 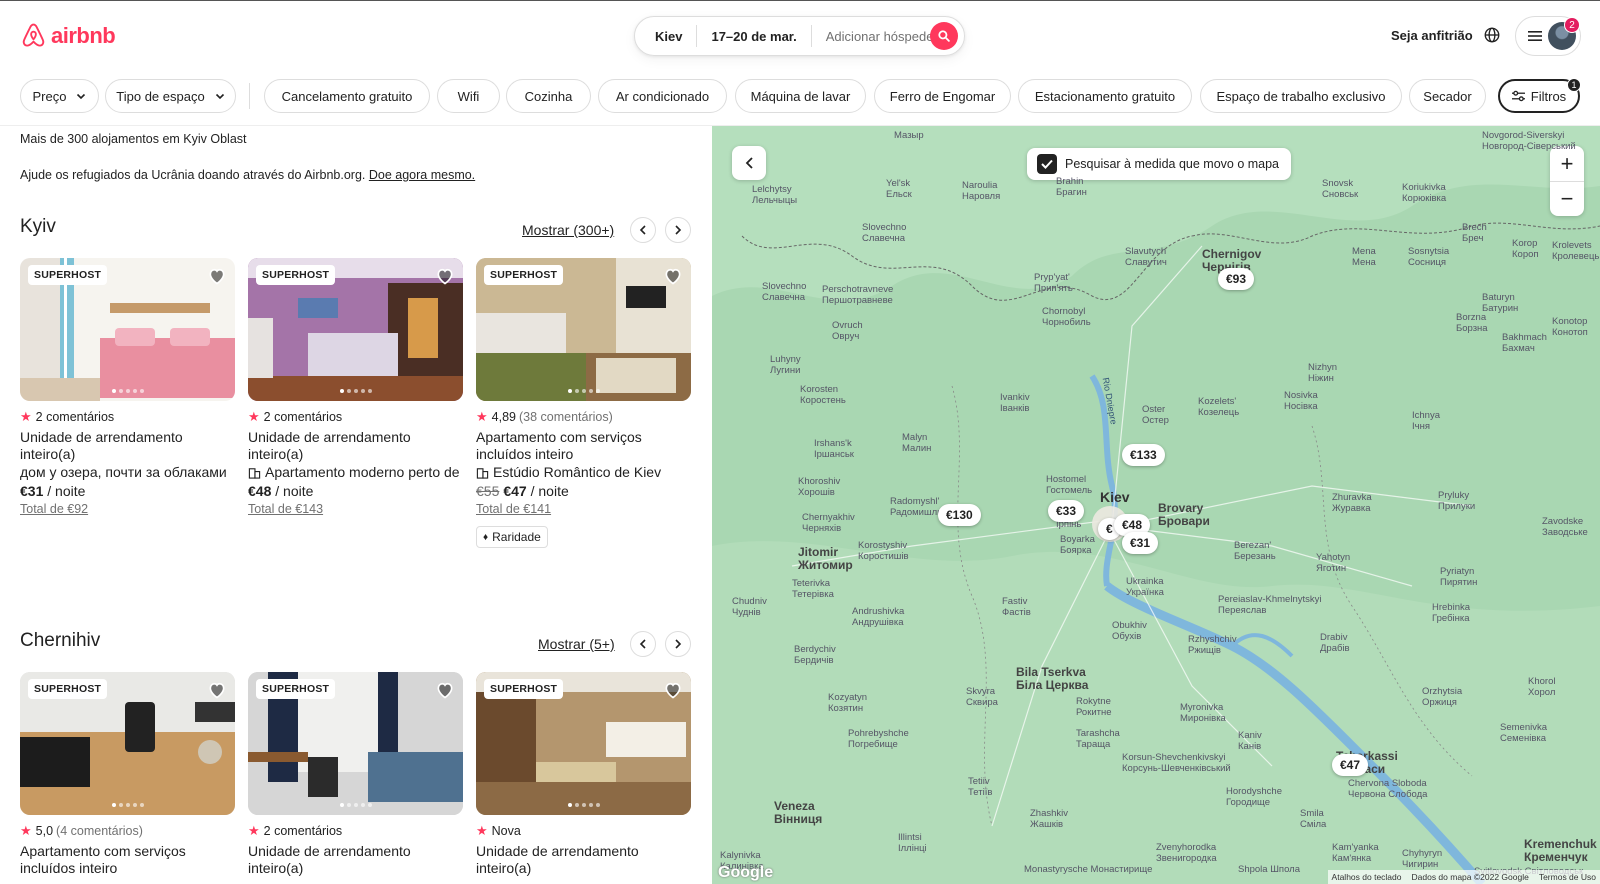 I want to click on map-label: Berdychiv Бердичів, so click(x=815, y=655).